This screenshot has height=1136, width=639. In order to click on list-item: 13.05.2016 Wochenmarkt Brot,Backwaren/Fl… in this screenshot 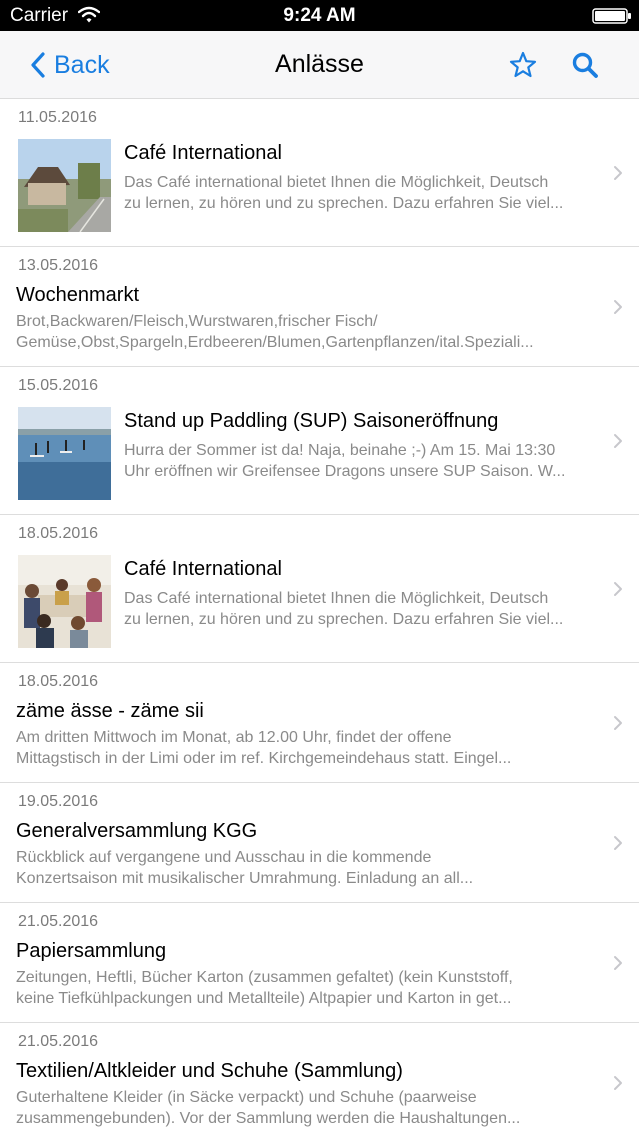, I will do `click(319, 307)`.